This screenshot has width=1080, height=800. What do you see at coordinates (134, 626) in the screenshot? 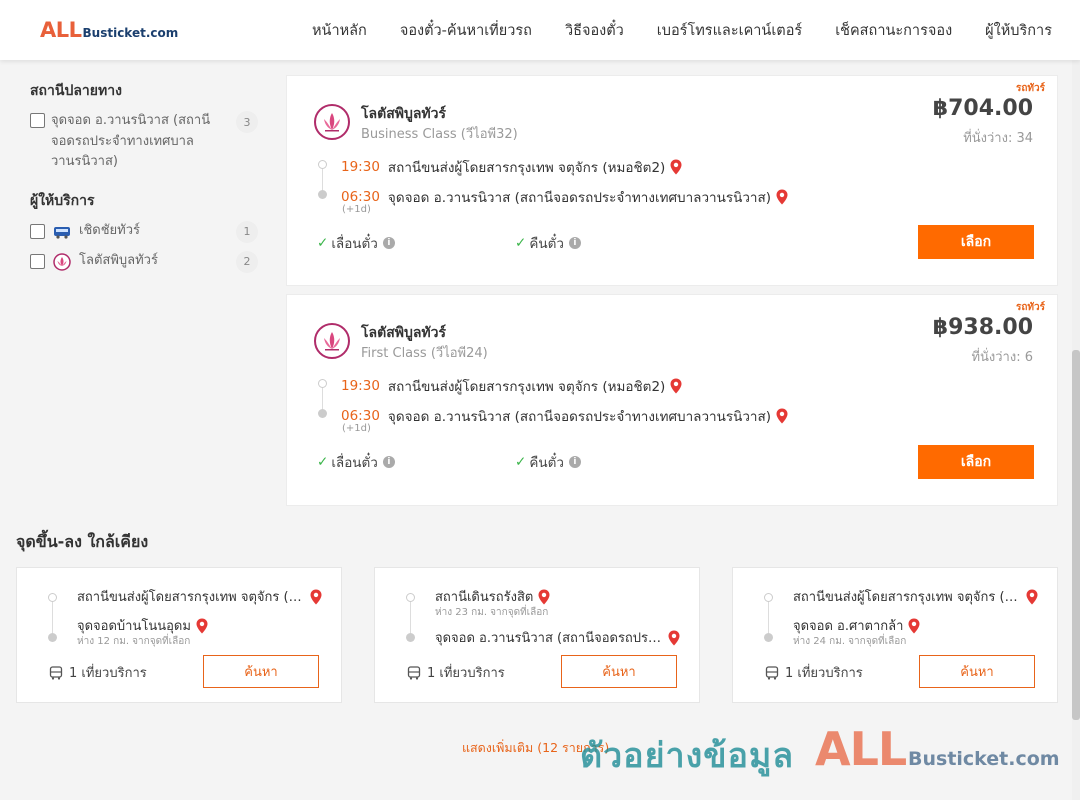
I see `nearby-to-label: จุดจอดบ้านโนนอุดม` at bounding box center [134, 626].